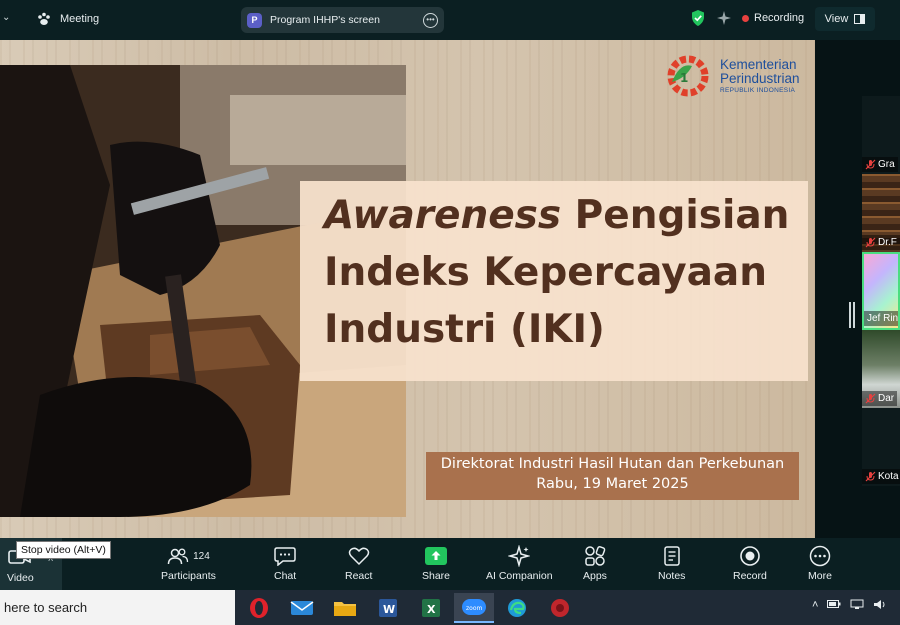 This screenshot has height=625, width=900. I want to click on zoom-icon: zoom, so click(474, 608).